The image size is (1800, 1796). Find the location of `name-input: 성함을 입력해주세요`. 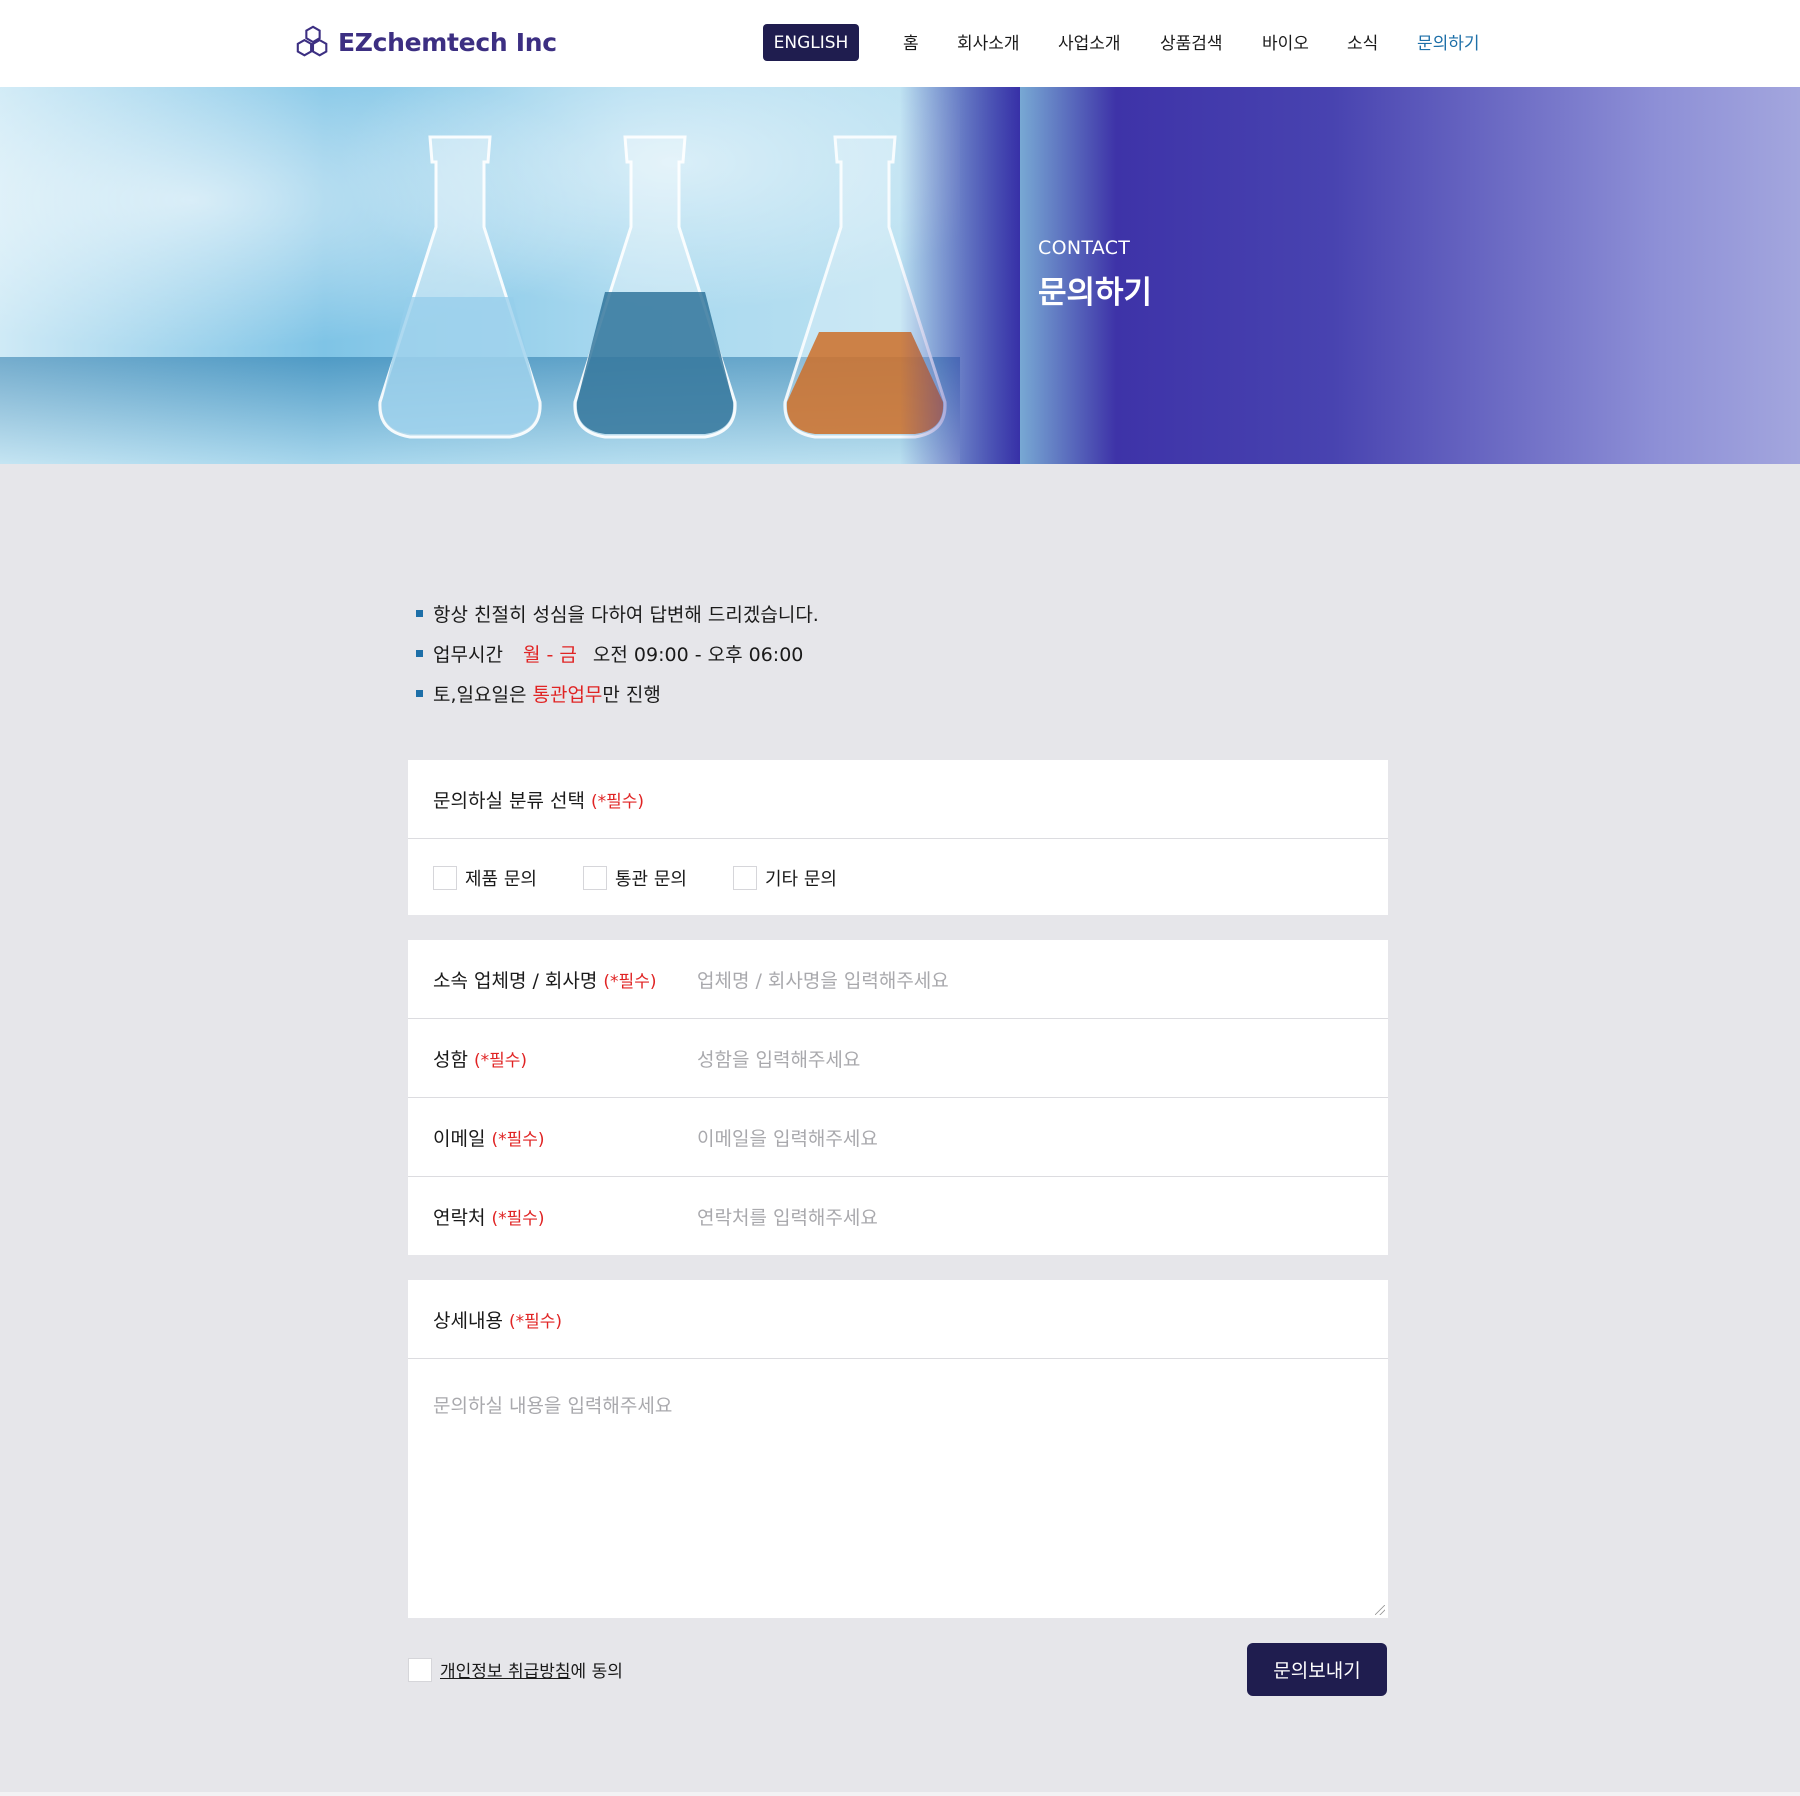

name-input: 성함을 입력해주세요 is located at coordinates (778, 1058).